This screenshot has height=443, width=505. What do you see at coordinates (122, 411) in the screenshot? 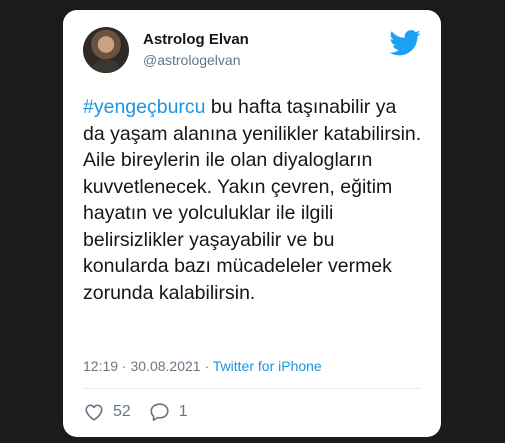
I see `like-count: 52` at bounding box center [122, 411].